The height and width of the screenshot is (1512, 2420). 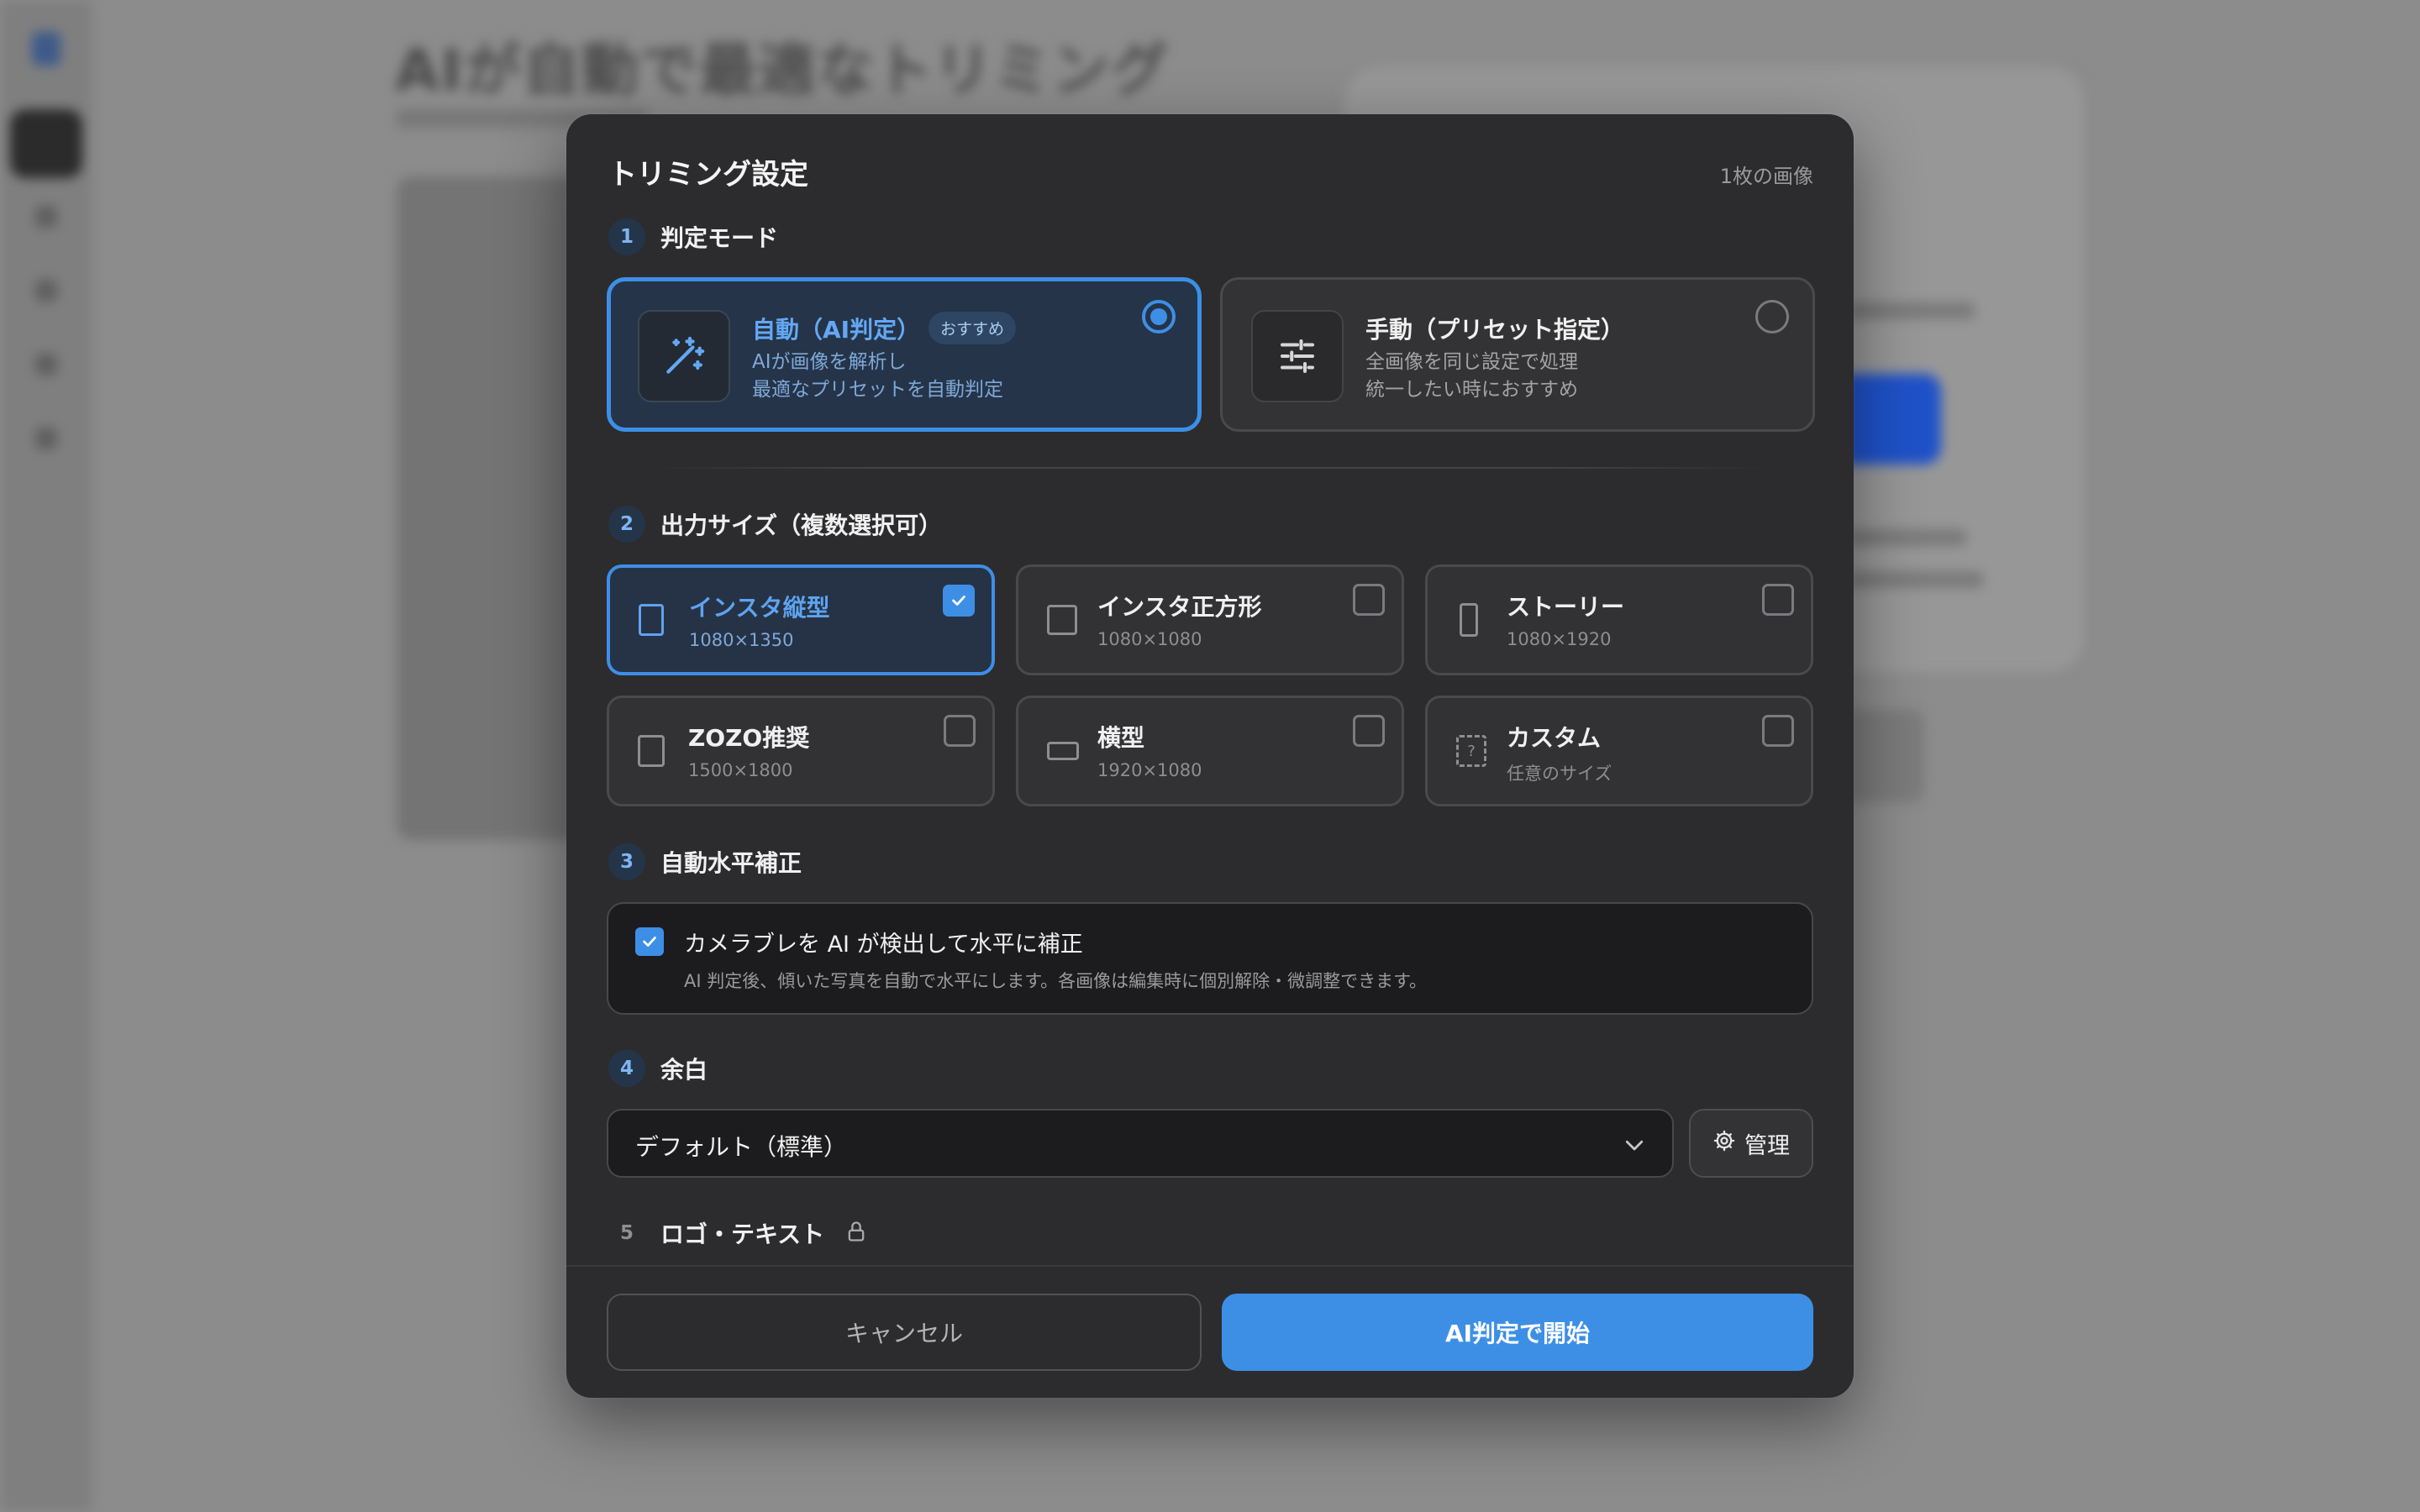 What do you see at coordinates (46, 49) in the screenshot?
I see `bg-logo` at bounding box center [46, 49].